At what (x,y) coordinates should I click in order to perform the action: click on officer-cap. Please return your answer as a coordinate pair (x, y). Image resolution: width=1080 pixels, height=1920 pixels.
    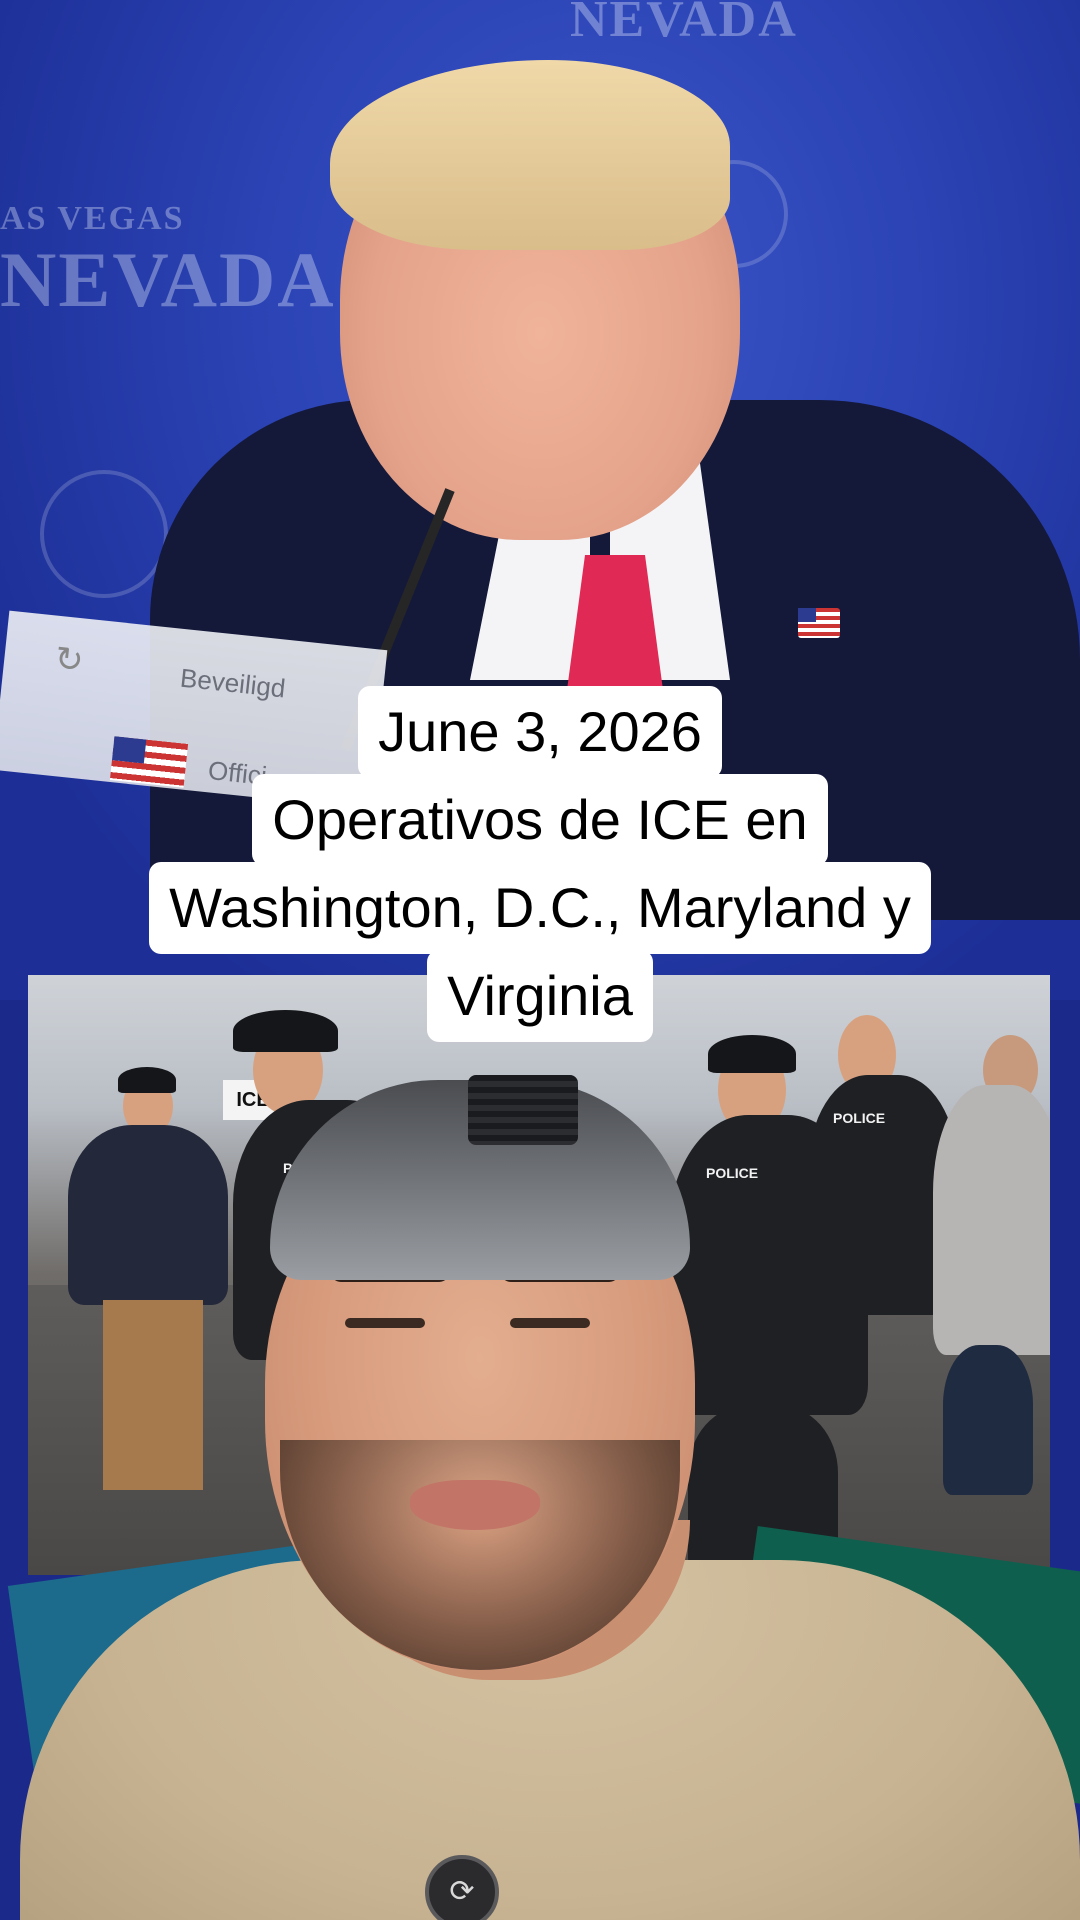
    Looking at the image, I should click on (147, 1080).